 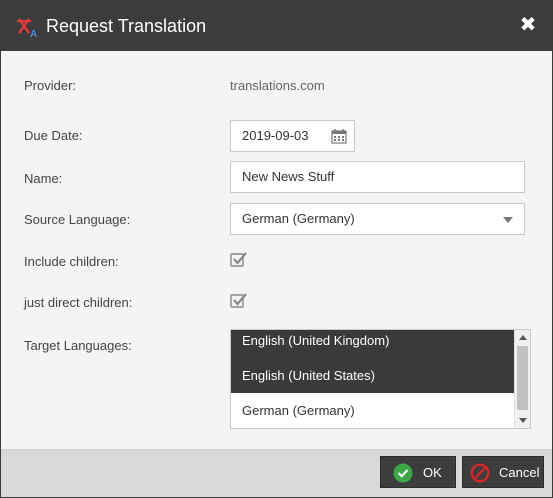 I want to click on svg-text: A, so click(x=33, y=33).